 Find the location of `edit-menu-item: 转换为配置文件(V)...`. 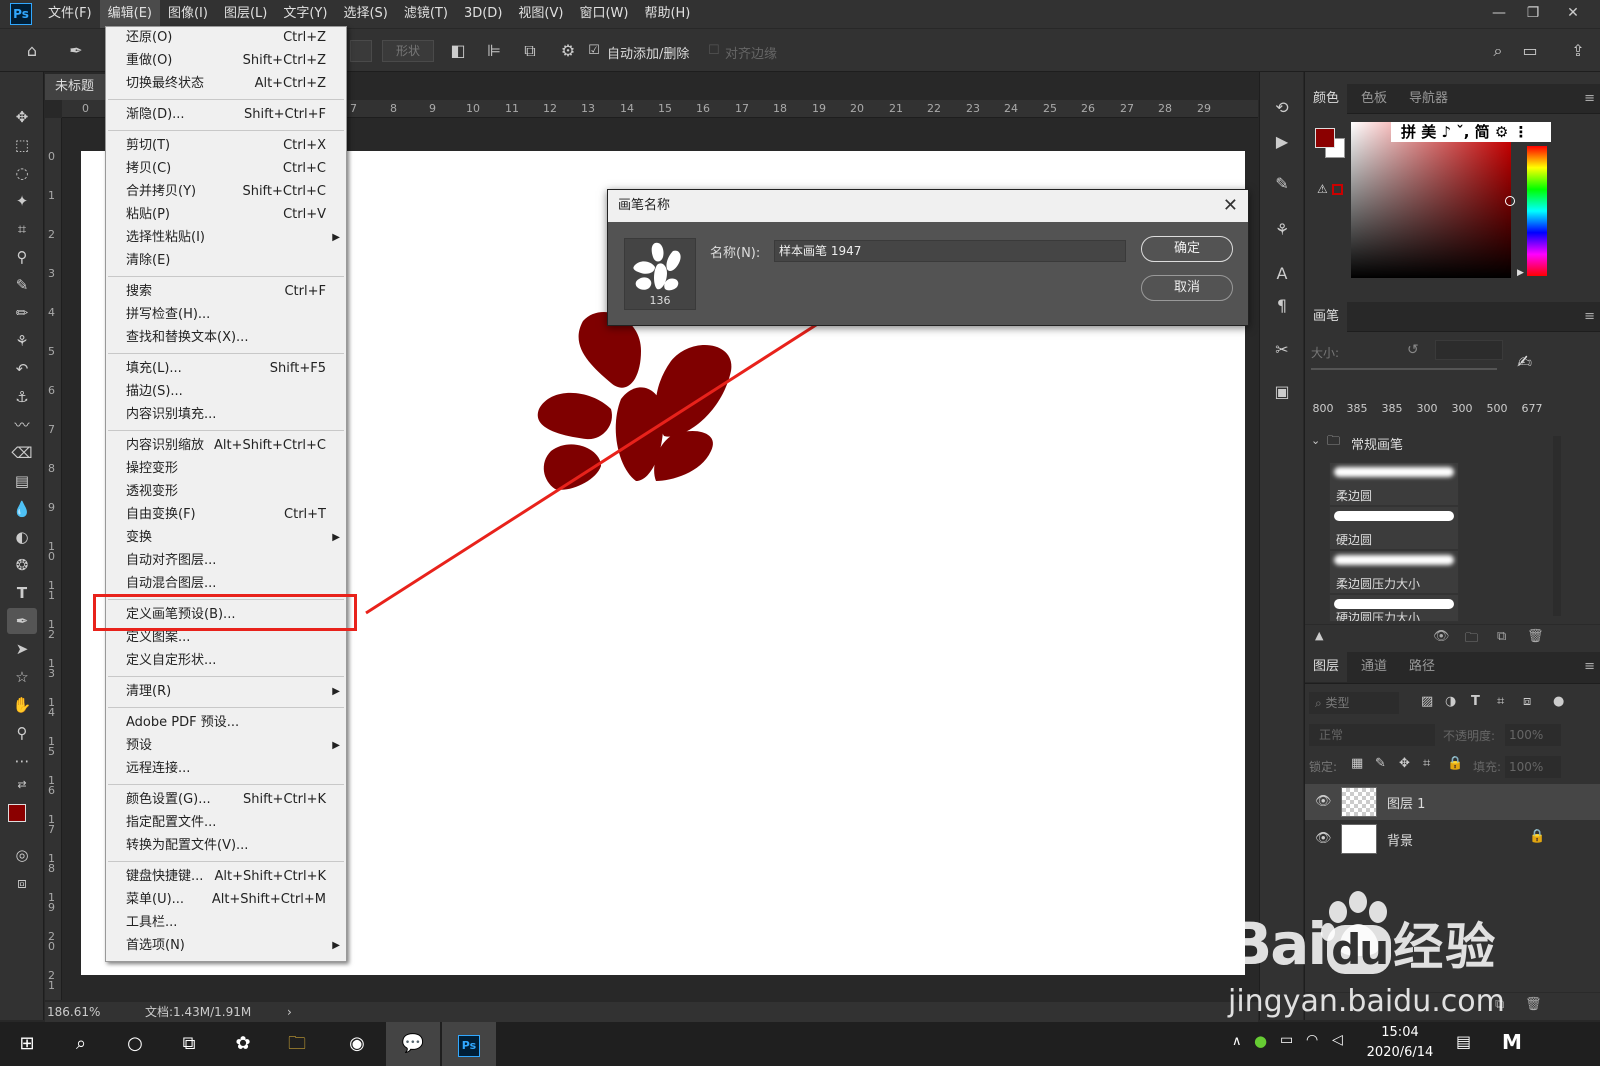

edit-menu-item: 转换为配置文件(V)... is located at coordinates (226, 846).